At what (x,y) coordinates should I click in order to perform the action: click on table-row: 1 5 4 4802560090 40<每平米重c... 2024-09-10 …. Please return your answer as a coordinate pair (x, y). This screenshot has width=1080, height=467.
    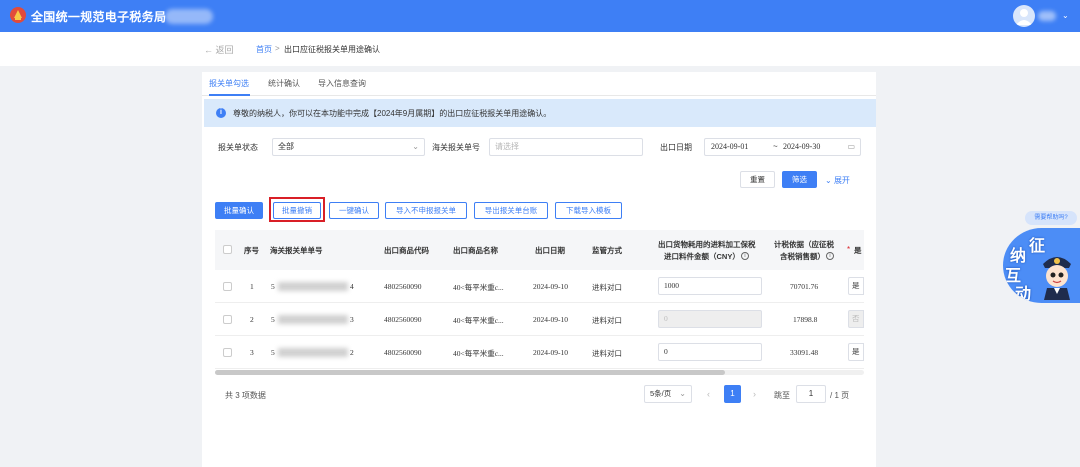
    Looking at the image, I should click on (539, 286).